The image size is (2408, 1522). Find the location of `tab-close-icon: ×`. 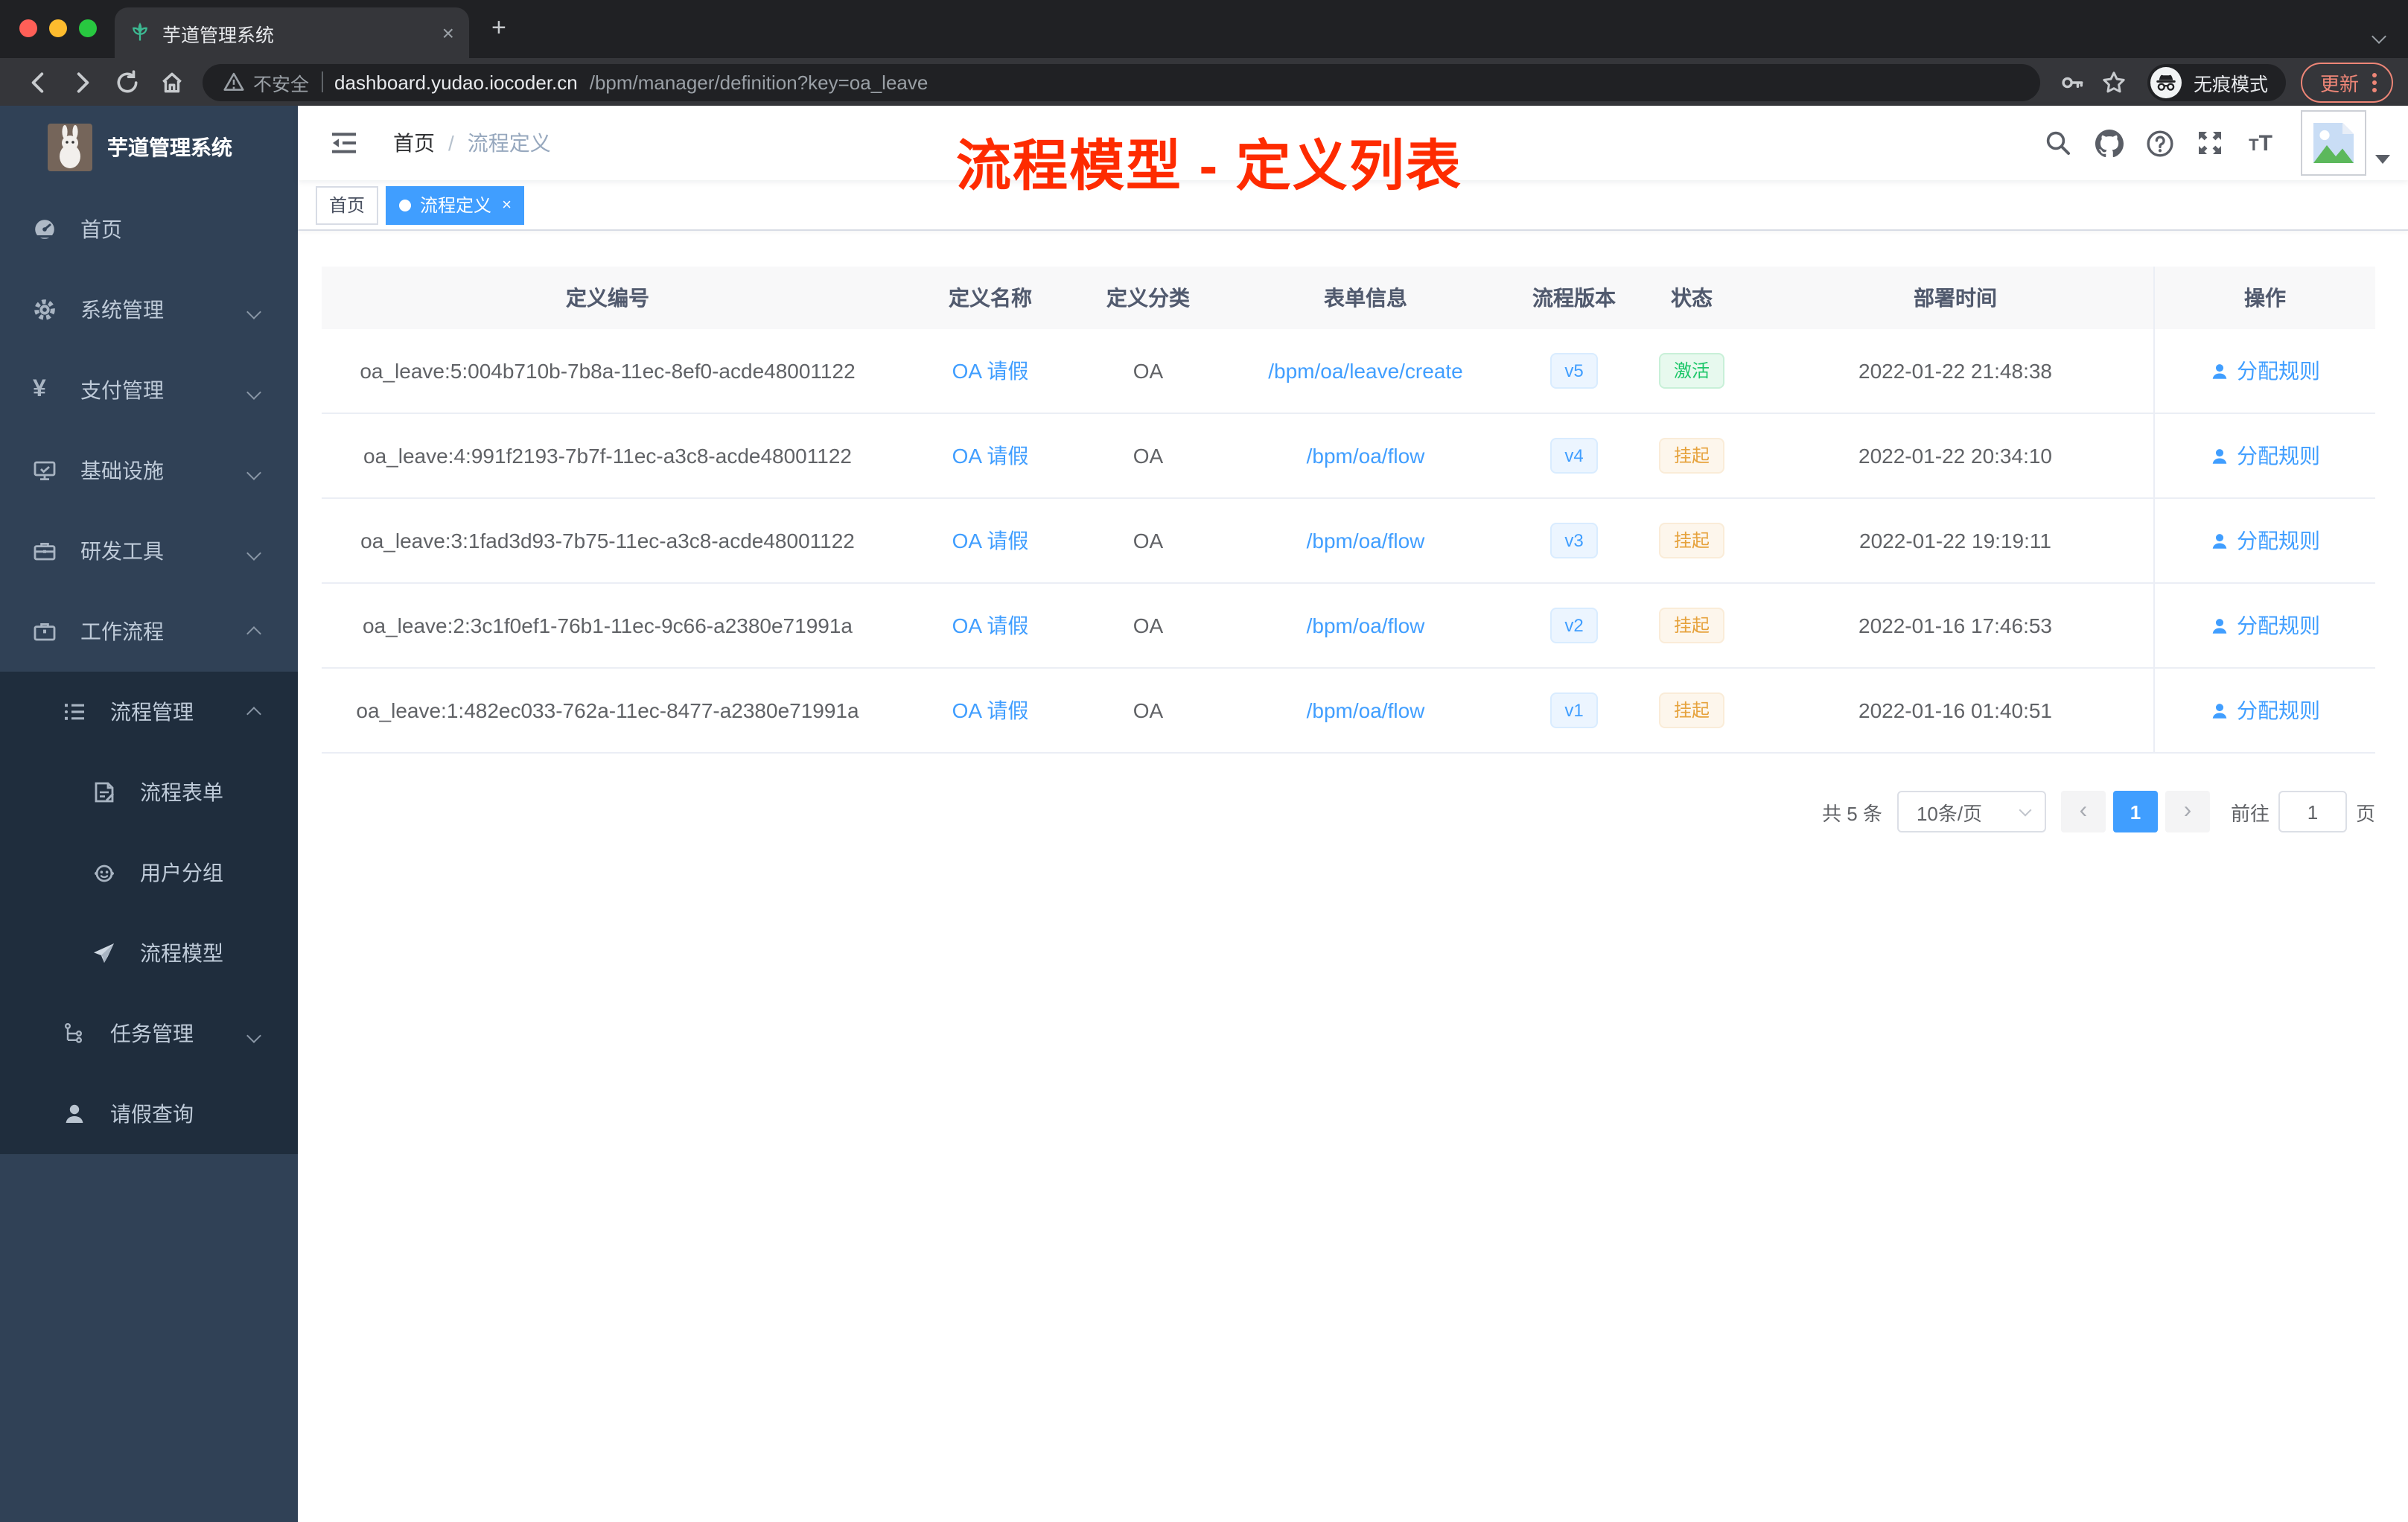

tab-close-icon: × is located at coordinates (448, 32).